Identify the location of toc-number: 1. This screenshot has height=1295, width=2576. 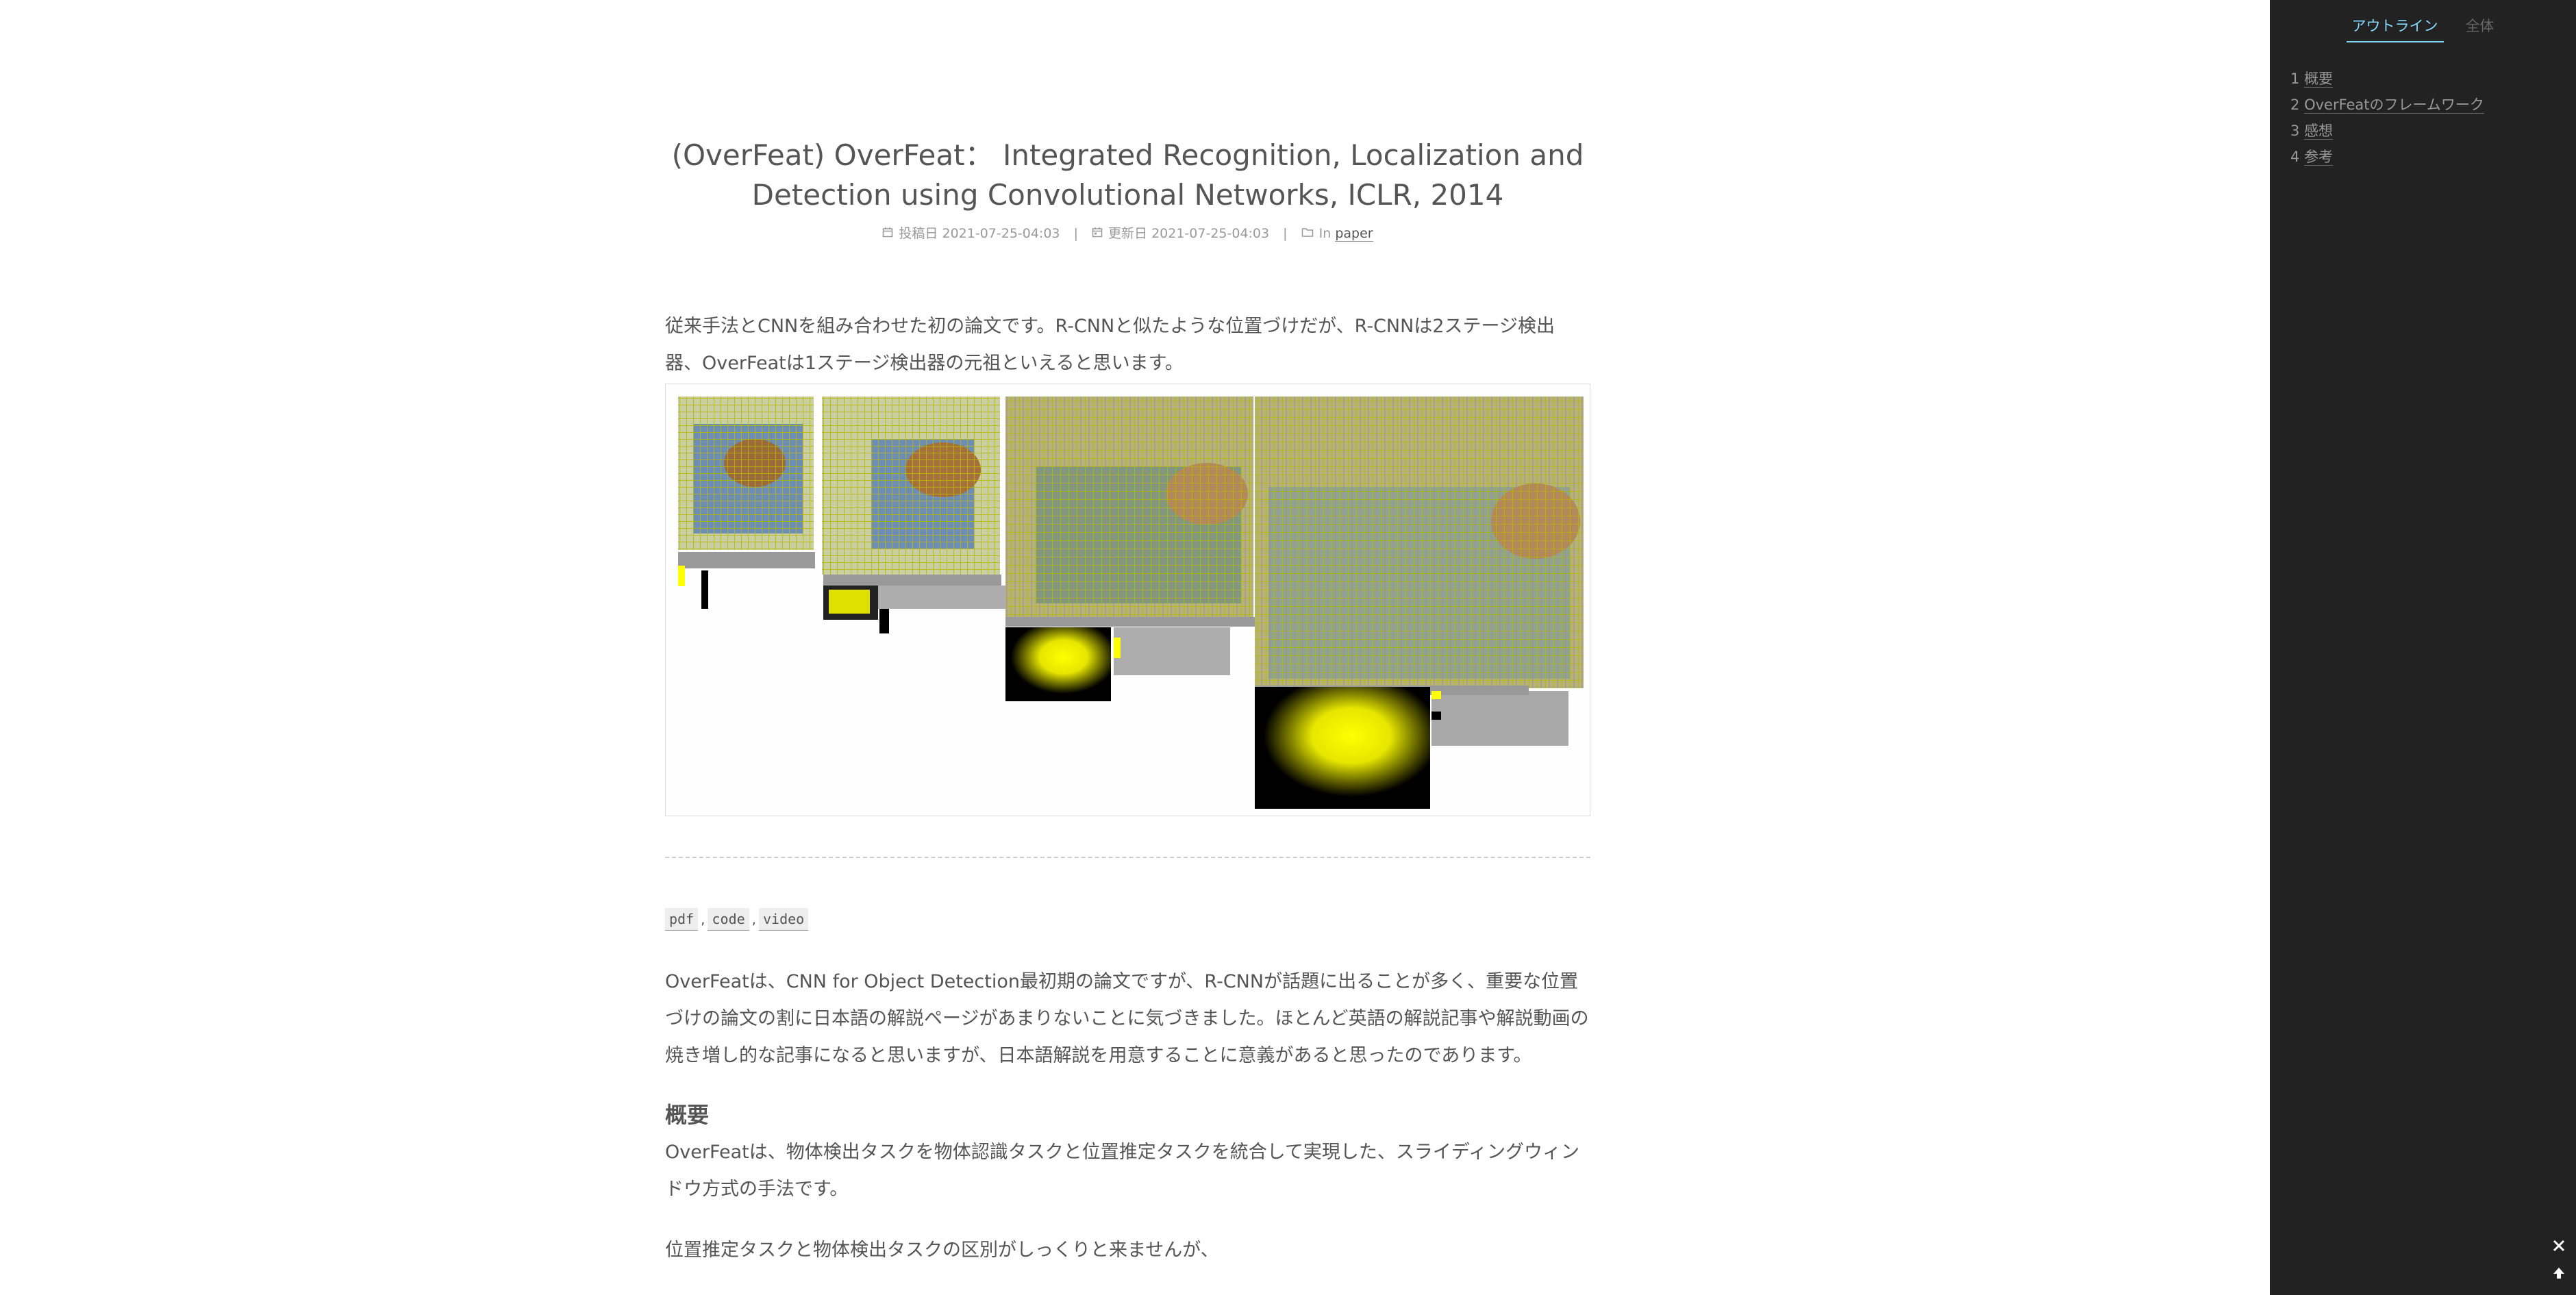
(2295, 79).